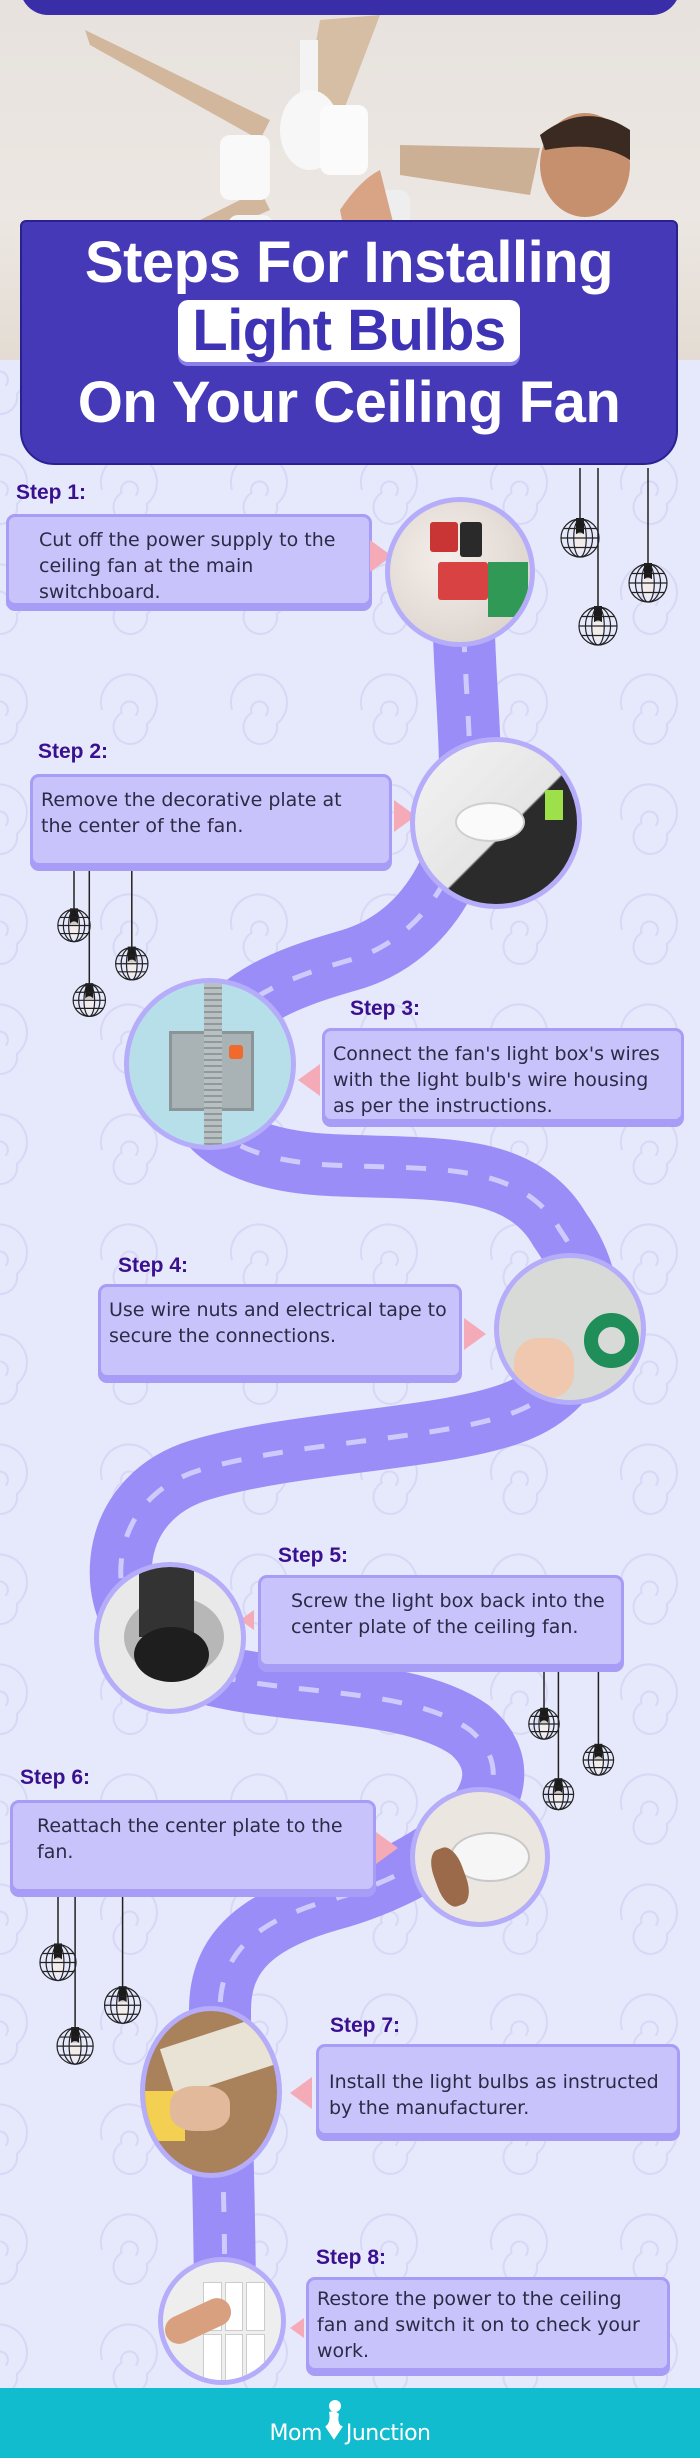  I want to click on step-5-photo, so click(170, 1638).